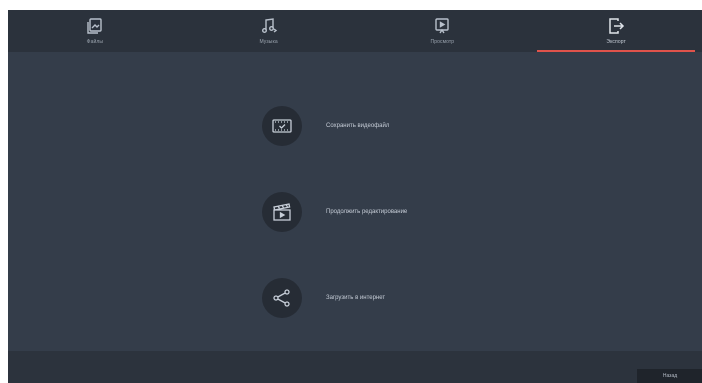 The width and height of the screenshot is (702, 383). Describe the element at coordinates (94, 26) in the screenshot. I see `files-icon` at that location.